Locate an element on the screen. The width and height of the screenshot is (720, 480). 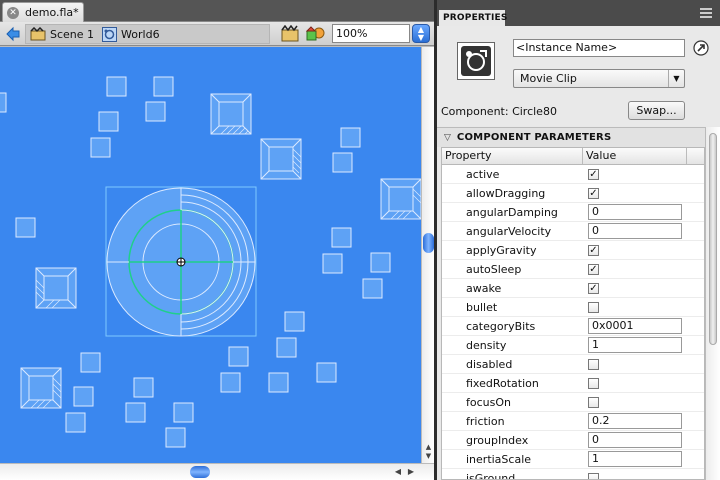
parameter-name: isGround is located at coordinates (491, 475).